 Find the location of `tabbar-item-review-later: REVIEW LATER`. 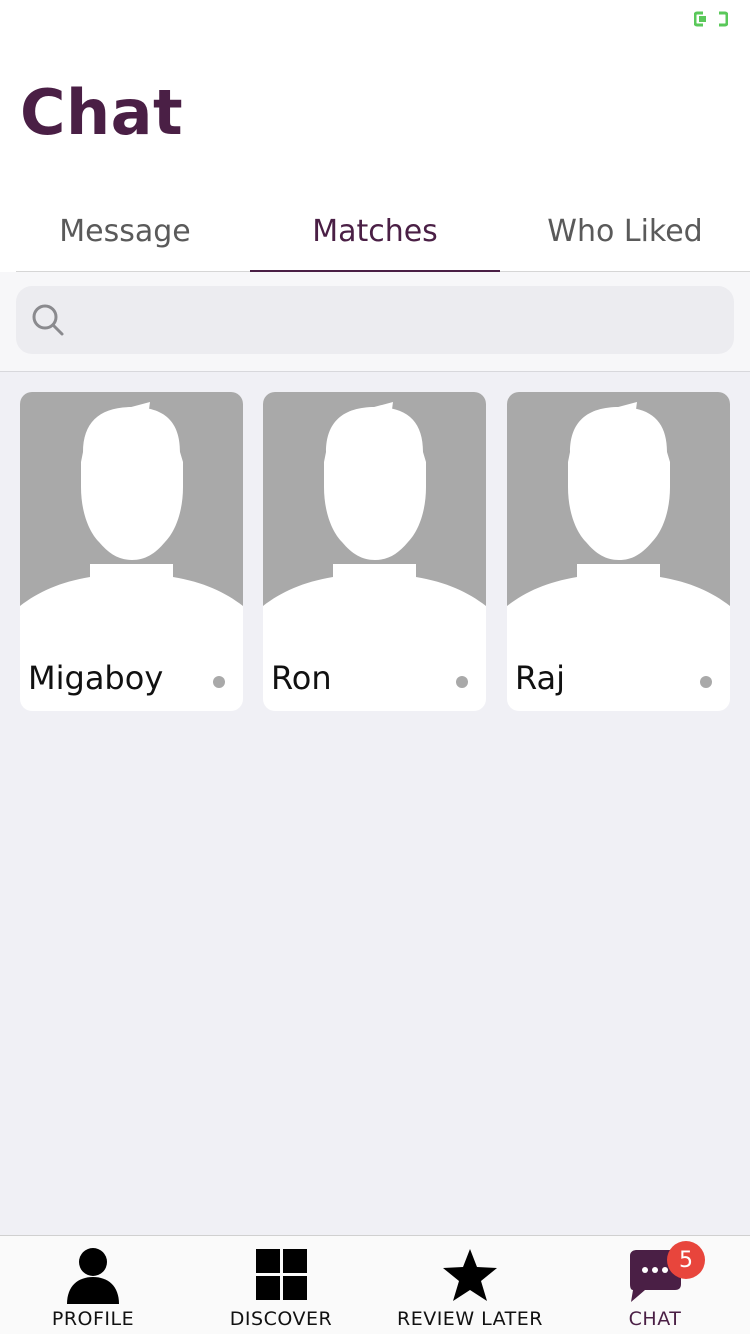

tabbar-item-review-later: REVIEW LATER is located at coordinates (470, 1285).